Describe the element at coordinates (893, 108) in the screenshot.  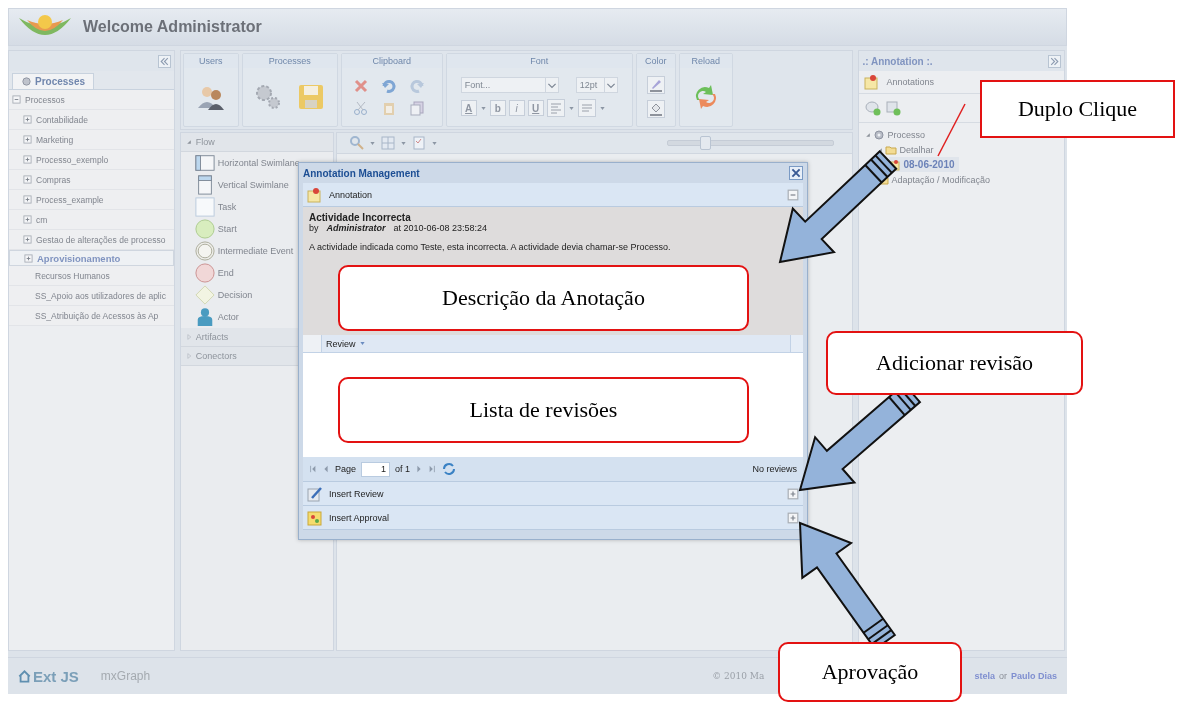
I see `add-edit-icon` at that location.